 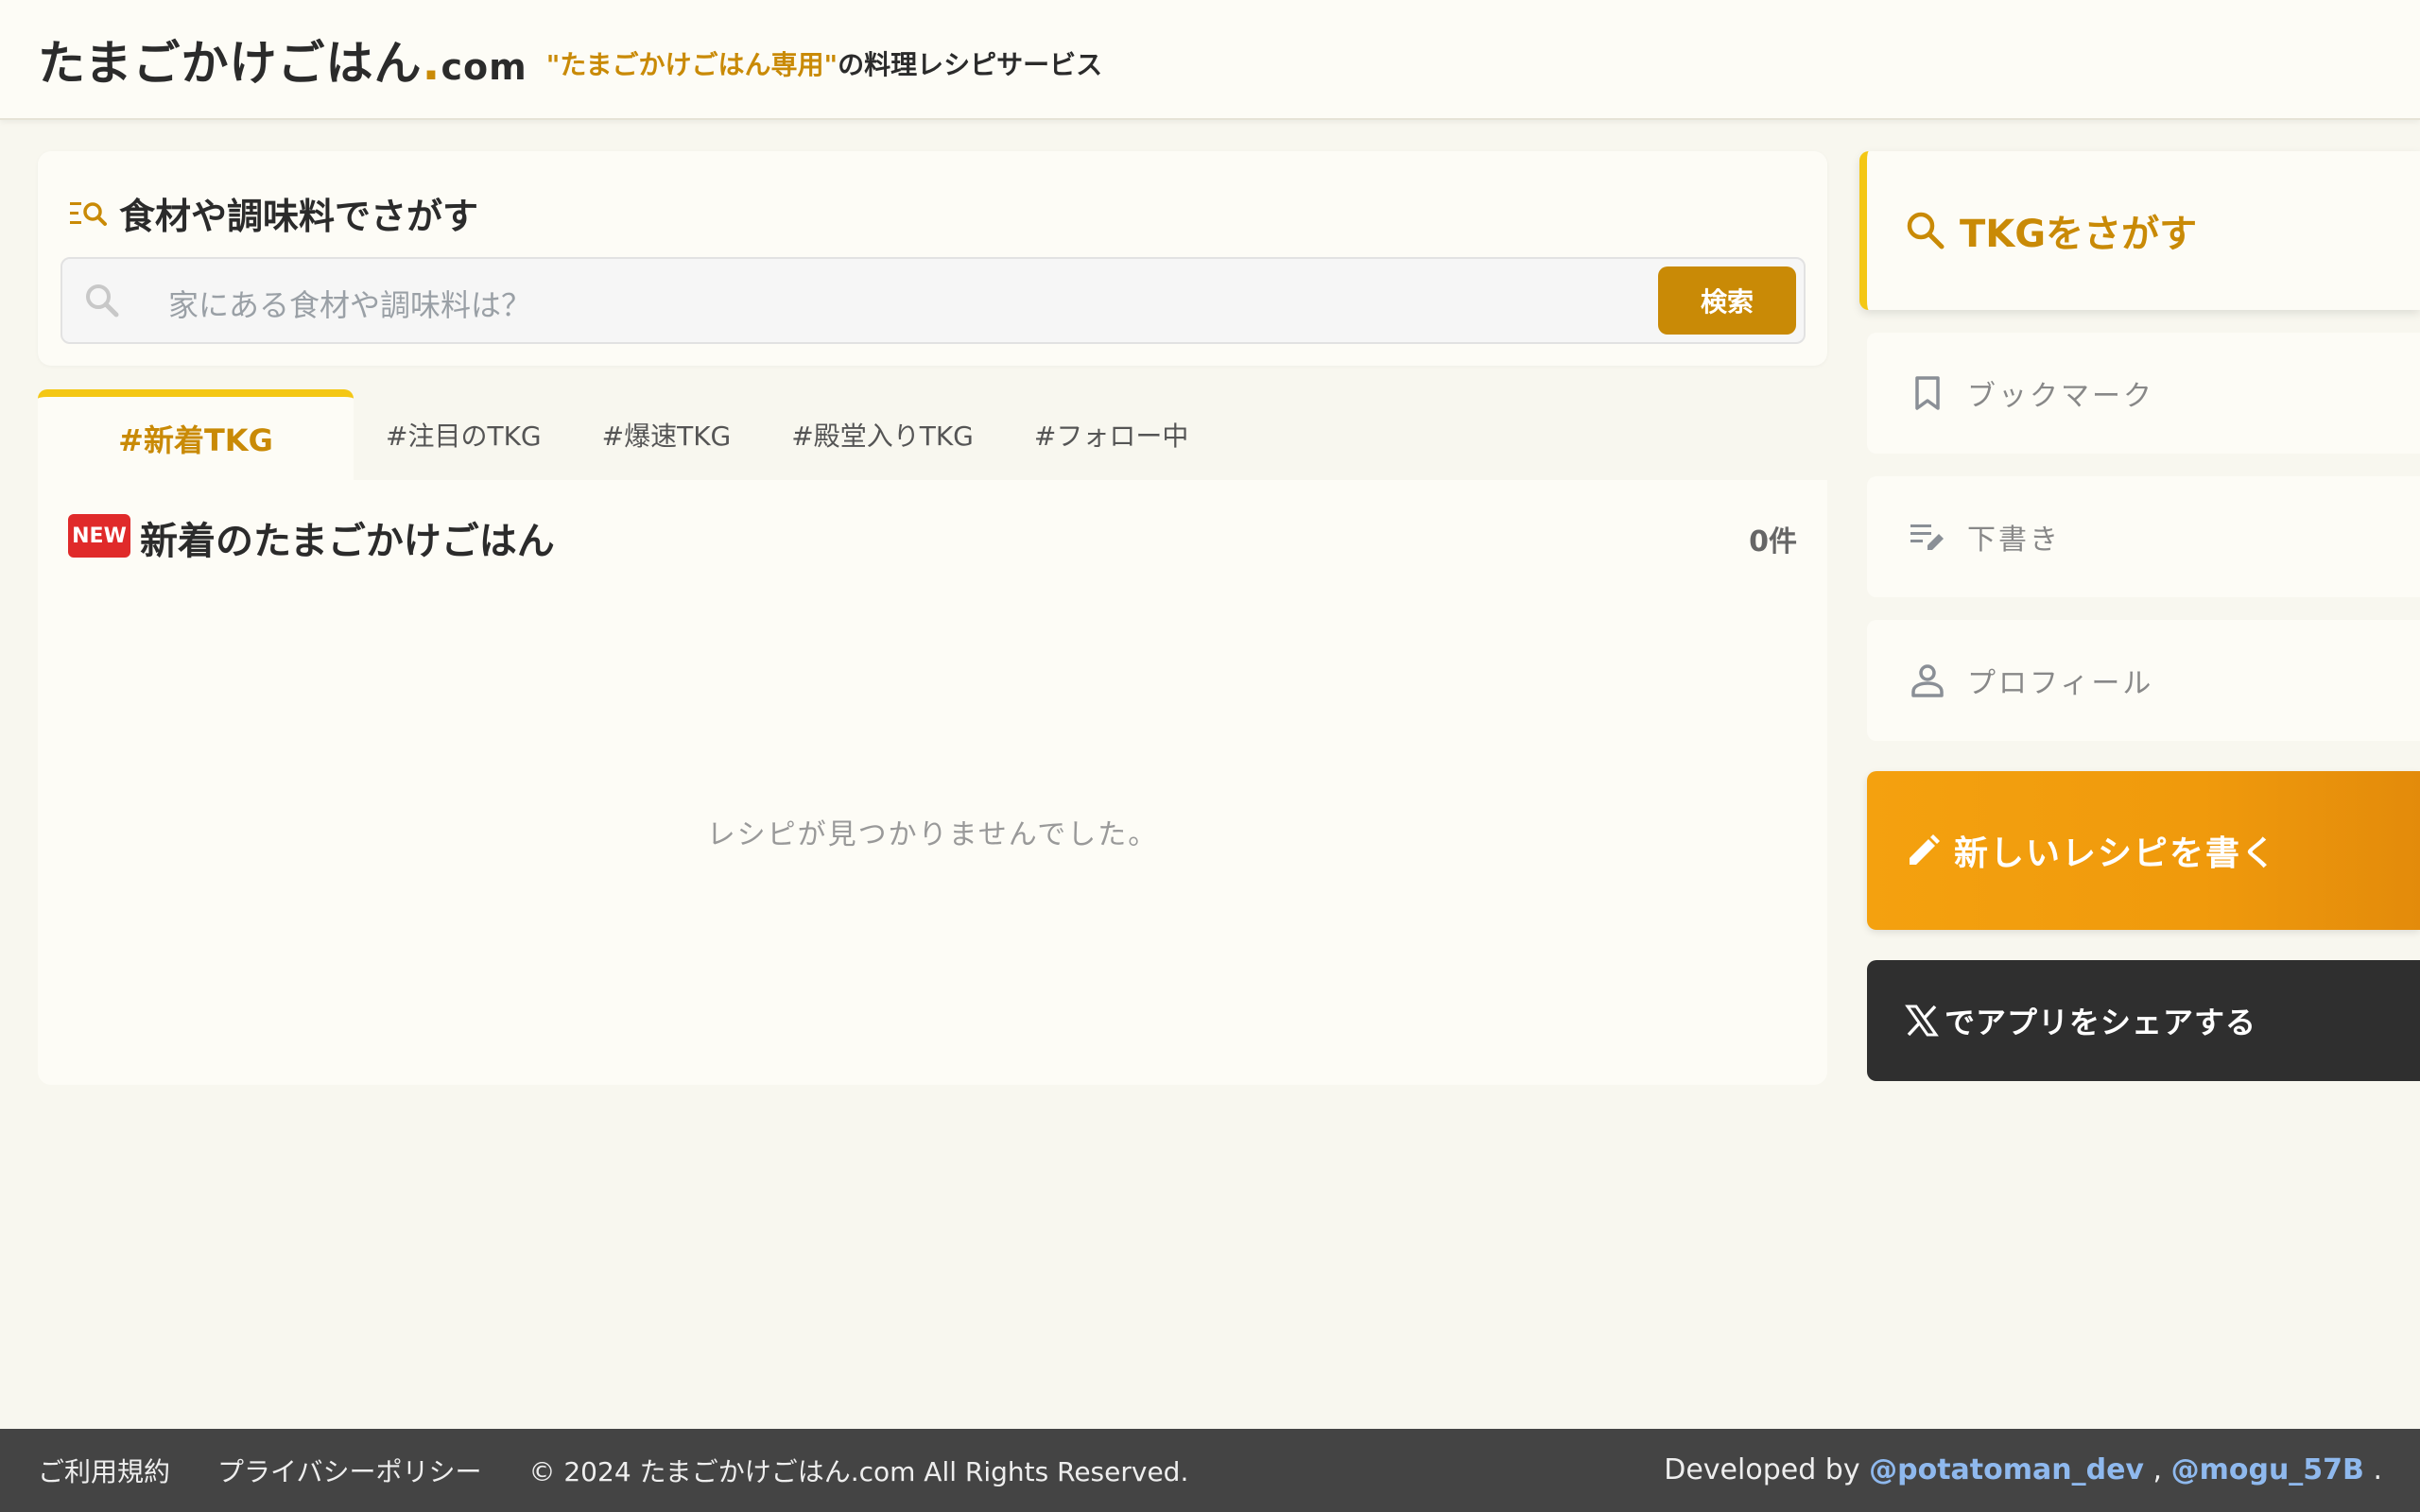 What do you see at coordinates (2079, 234) in the screenshot?
I see `sidebar-search-label: TKGをさがす` at bounding box center [2079, 234].